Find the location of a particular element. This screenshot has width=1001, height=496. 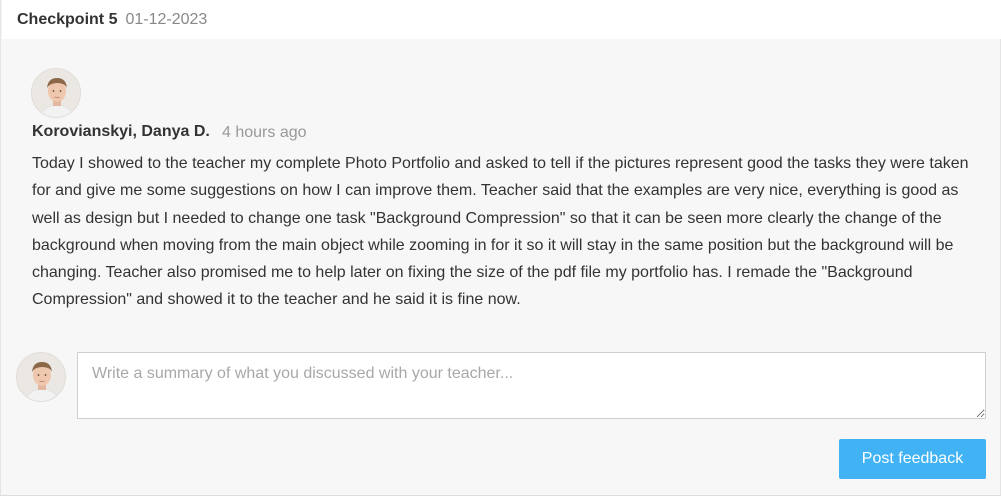

post-feedback-button: Post feedback is located at coordinates (912, 459).